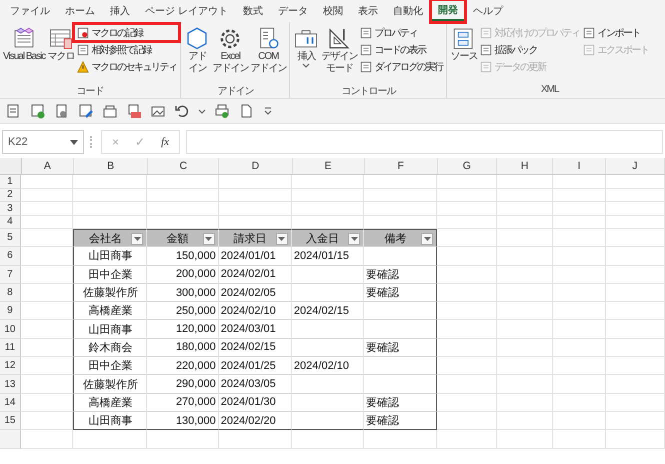  I want to click on column-header: I, so click(579, 166).